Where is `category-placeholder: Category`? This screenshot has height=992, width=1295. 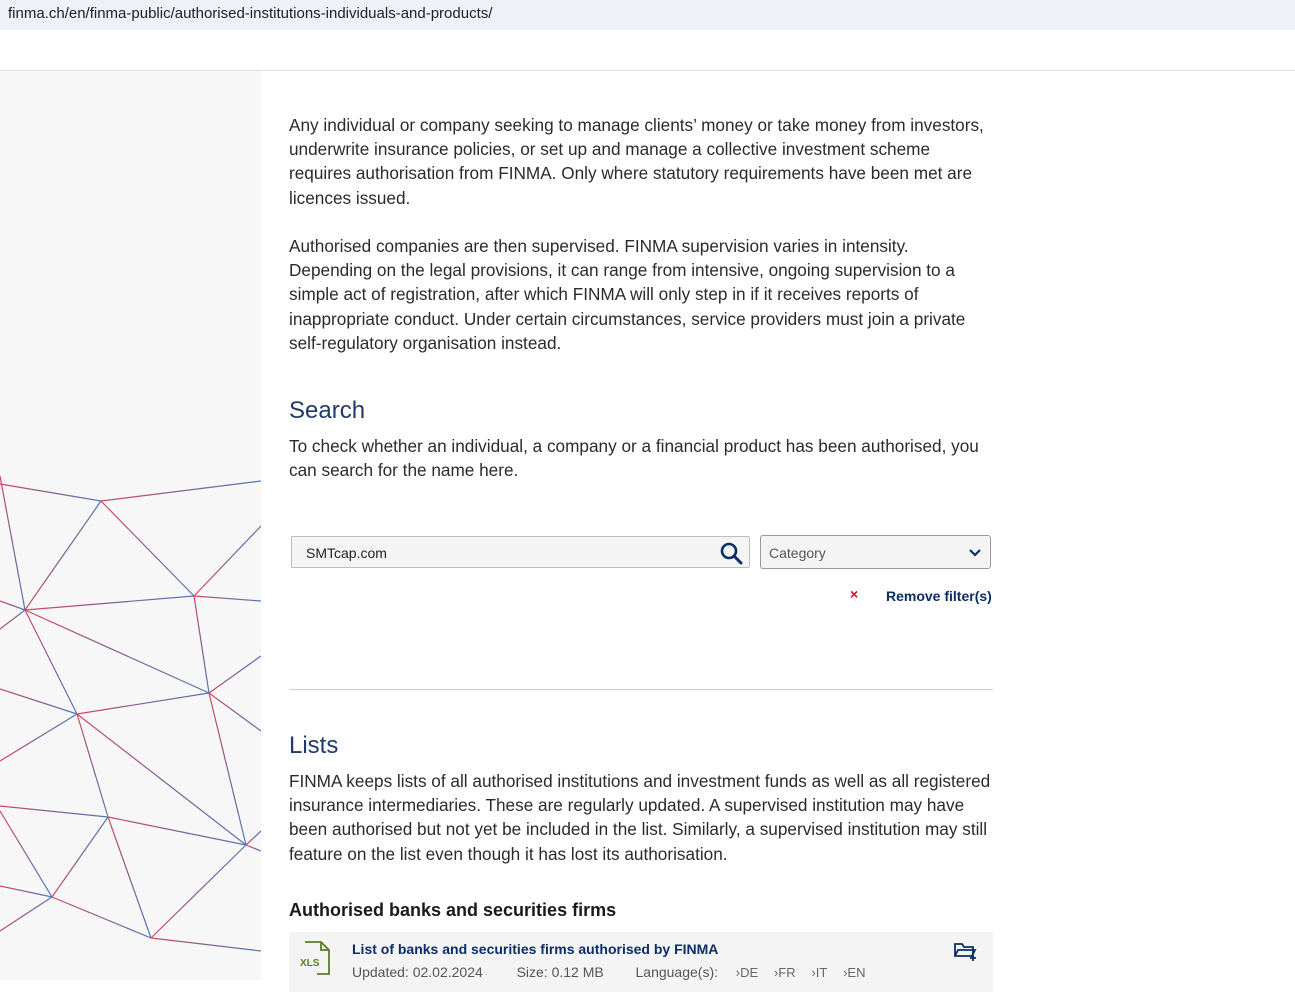 category-placeholder: Category is located at coordinates (797, 553).